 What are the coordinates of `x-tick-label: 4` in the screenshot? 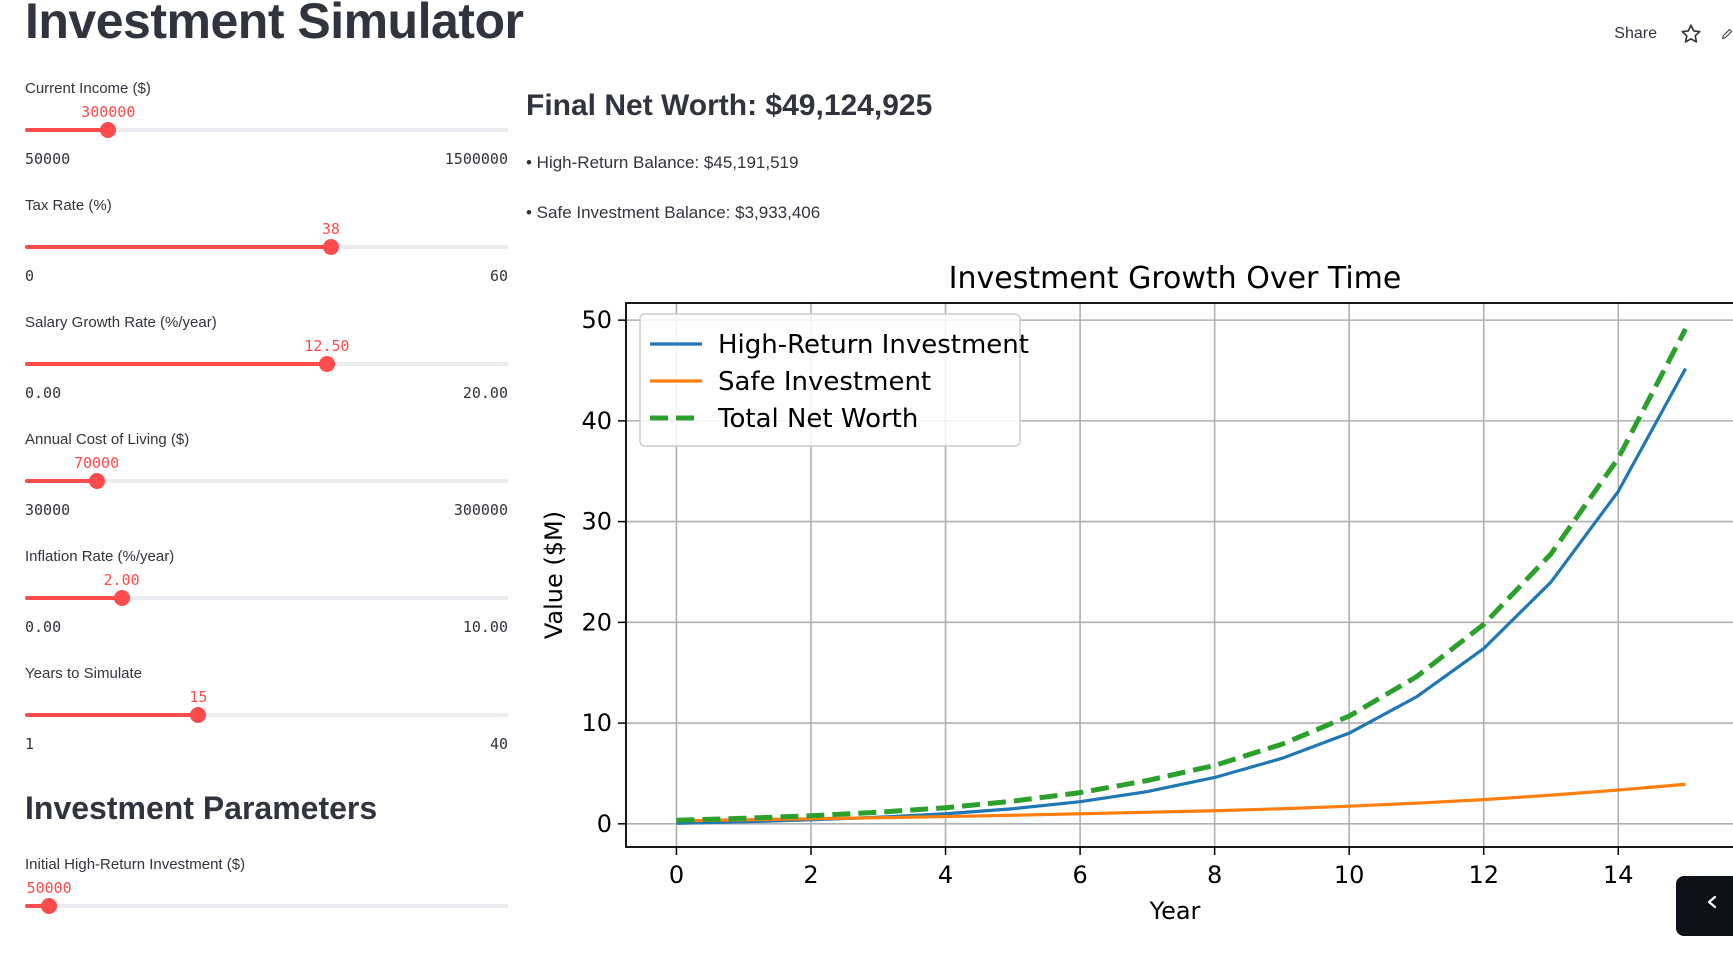 It's located at (945, 875).